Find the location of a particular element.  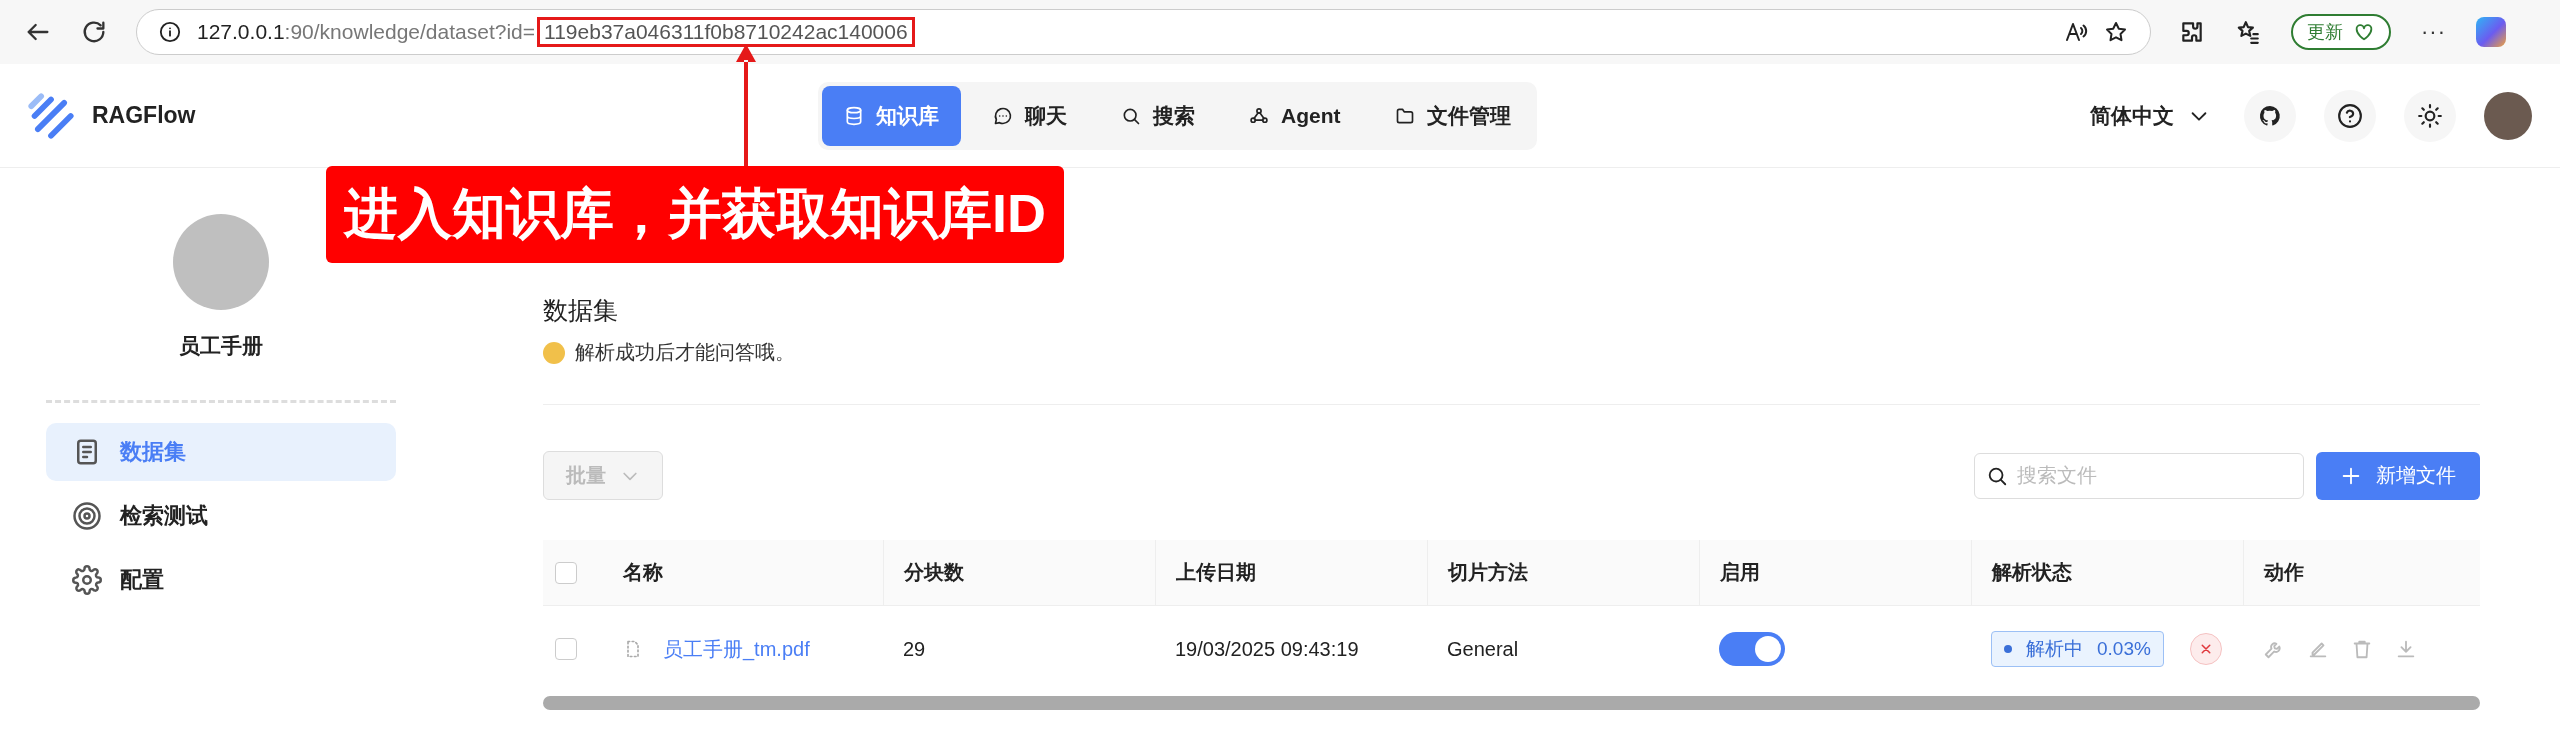

help-icon is located at coordinates (2350, 115).